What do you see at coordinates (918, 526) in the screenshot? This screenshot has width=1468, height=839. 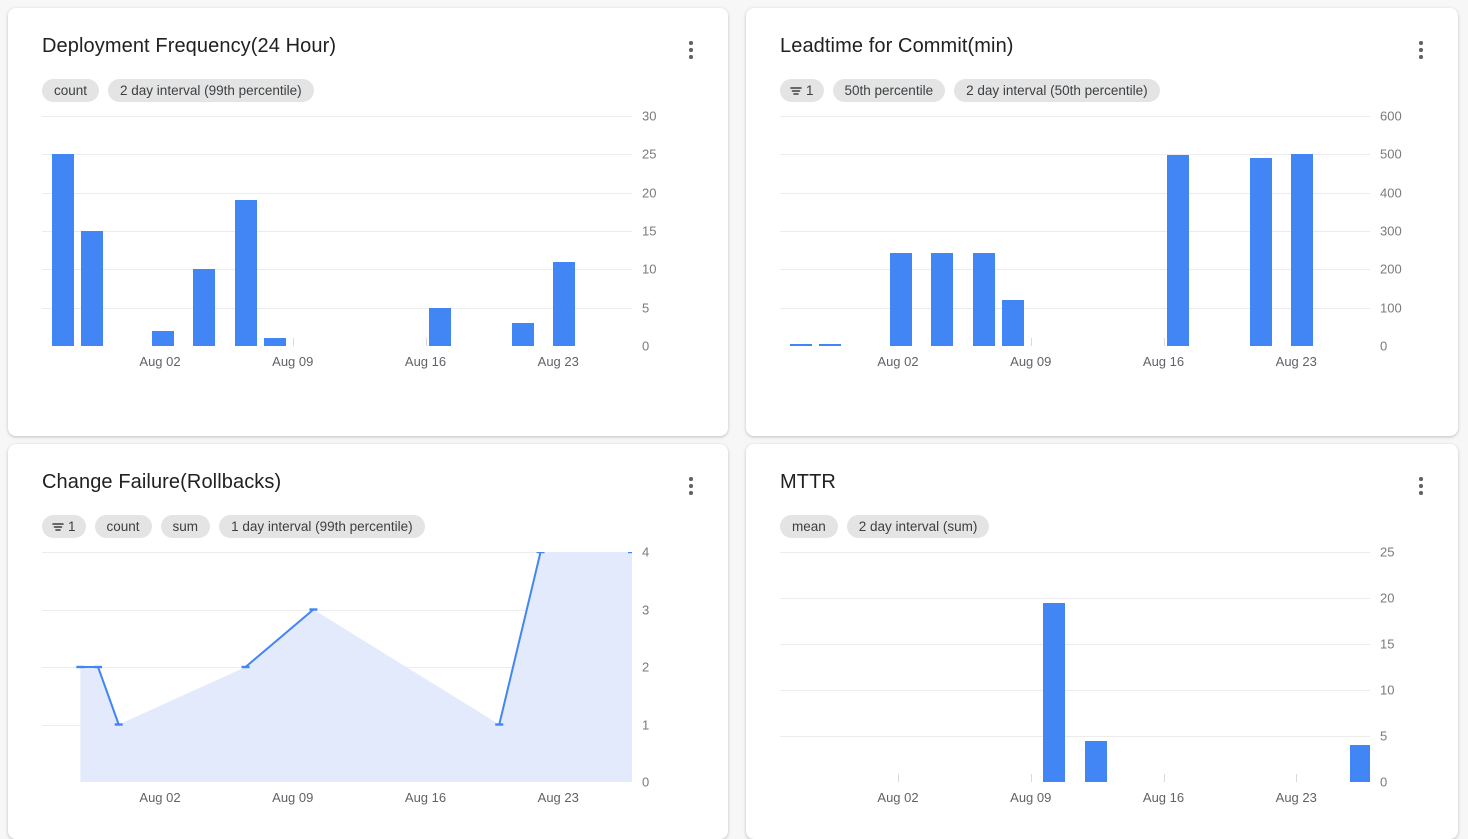 I see `chip-2-day-interval-sum-: 2 day interval (sum)` at bounding box center [918, 526].